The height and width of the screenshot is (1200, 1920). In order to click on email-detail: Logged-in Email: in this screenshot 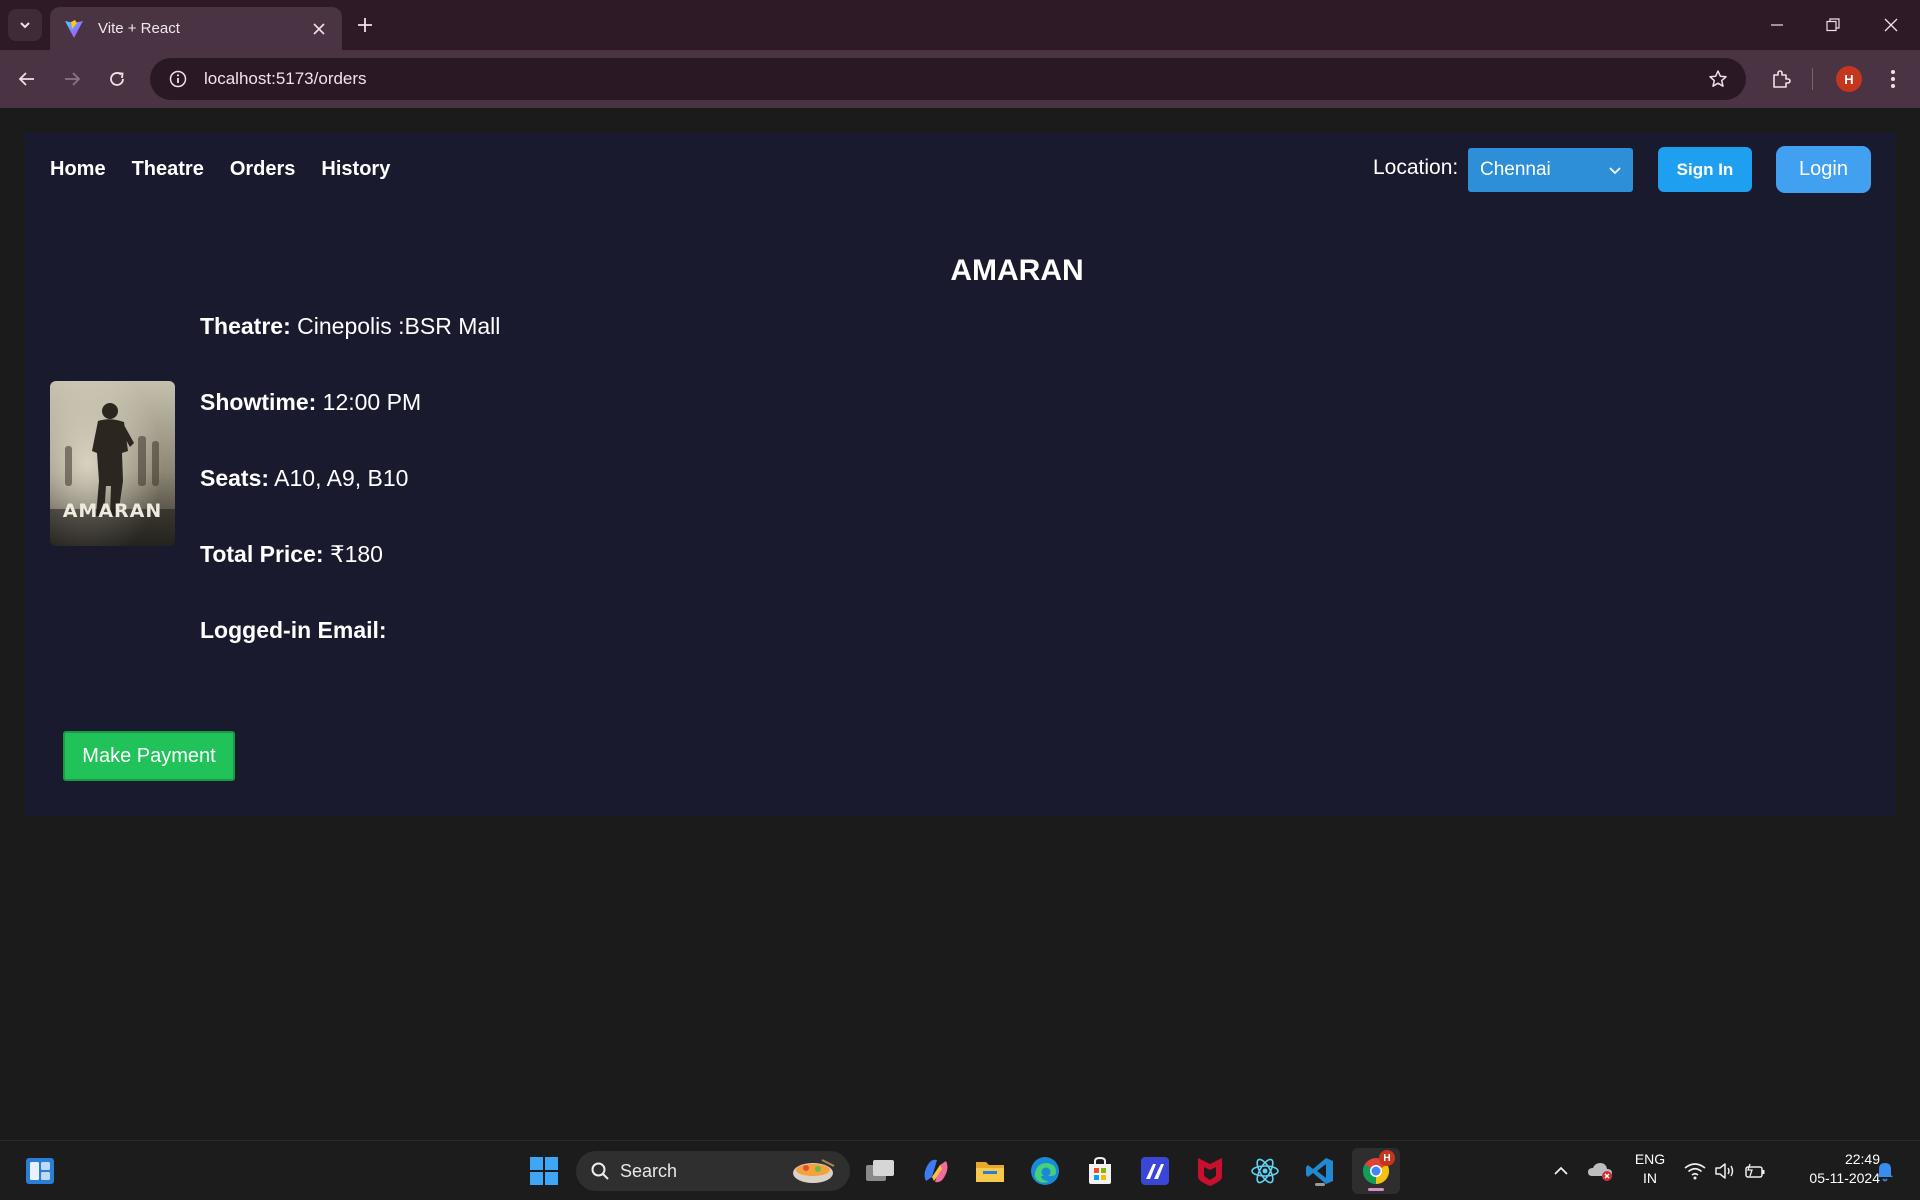, I will do `click(293, 630)`.